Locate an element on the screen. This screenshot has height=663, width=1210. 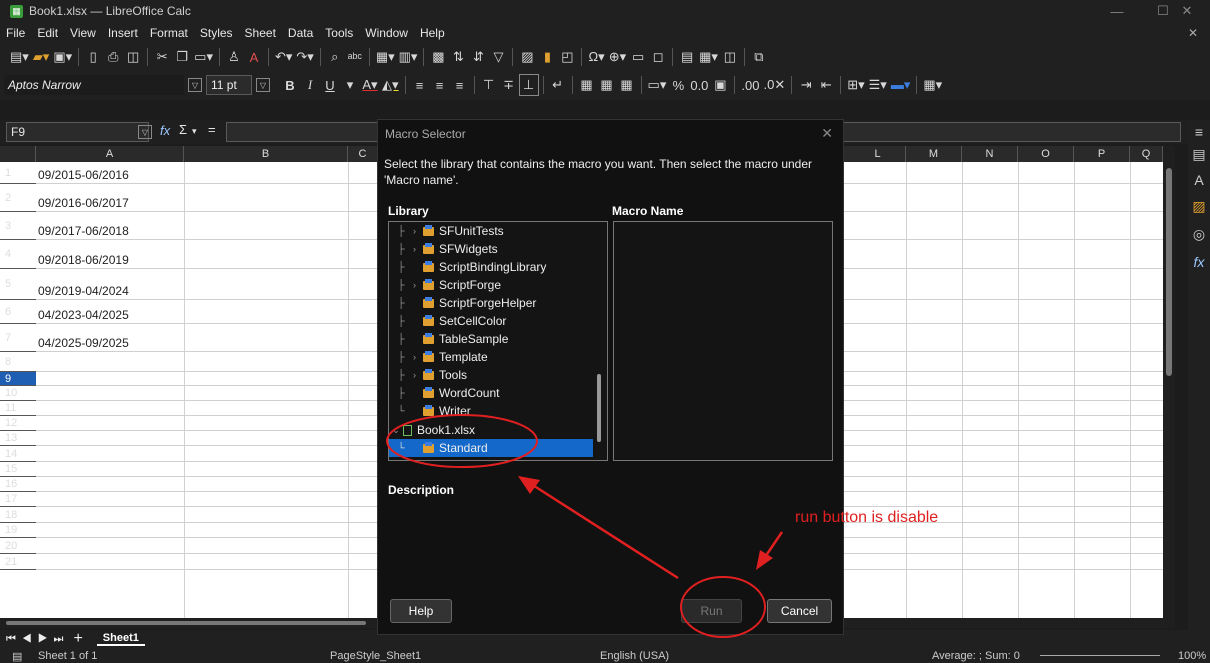
menu-file: File is located at coordinates (15, 33).